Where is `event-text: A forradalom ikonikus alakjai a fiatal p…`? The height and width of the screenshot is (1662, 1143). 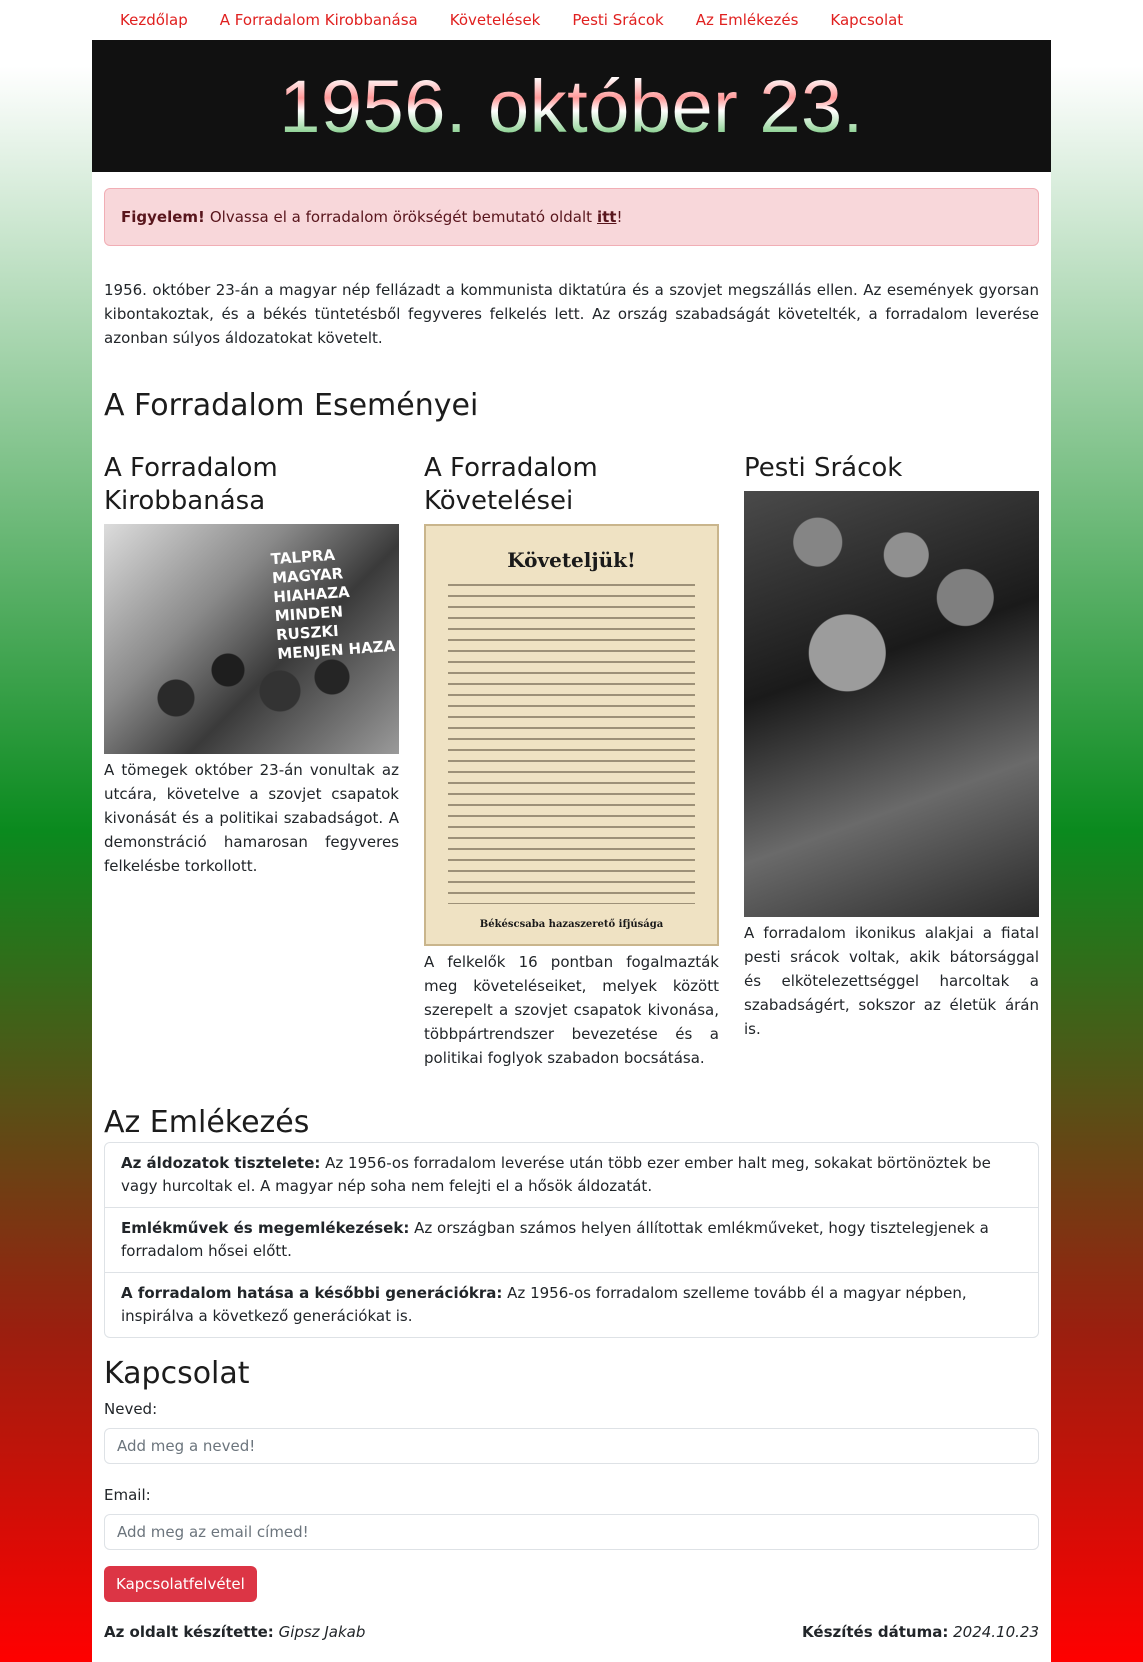
event-text: A forradalom ikonikus alakjai a fiatal p… is located at coordinates (891, 981).